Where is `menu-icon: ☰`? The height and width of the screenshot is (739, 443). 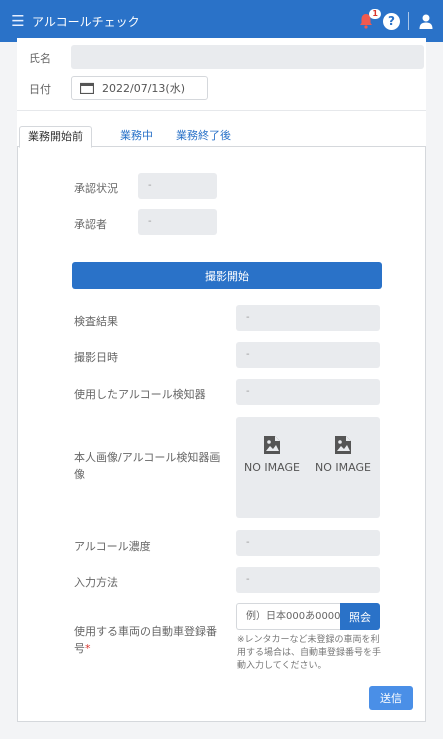 menu-icon: ☰ is located at coordinates (18, 21).